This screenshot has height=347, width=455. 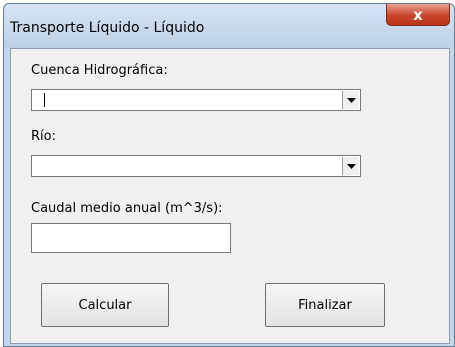 I want to click on text-caret, so click(x=44, y=100).